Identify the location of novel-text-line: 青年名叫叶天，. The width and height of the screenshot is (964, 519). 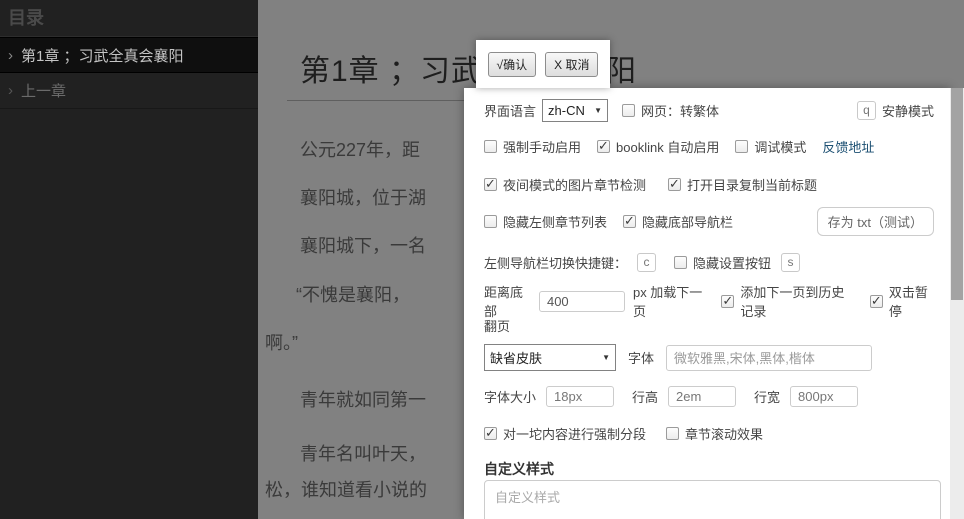
(363, 454).